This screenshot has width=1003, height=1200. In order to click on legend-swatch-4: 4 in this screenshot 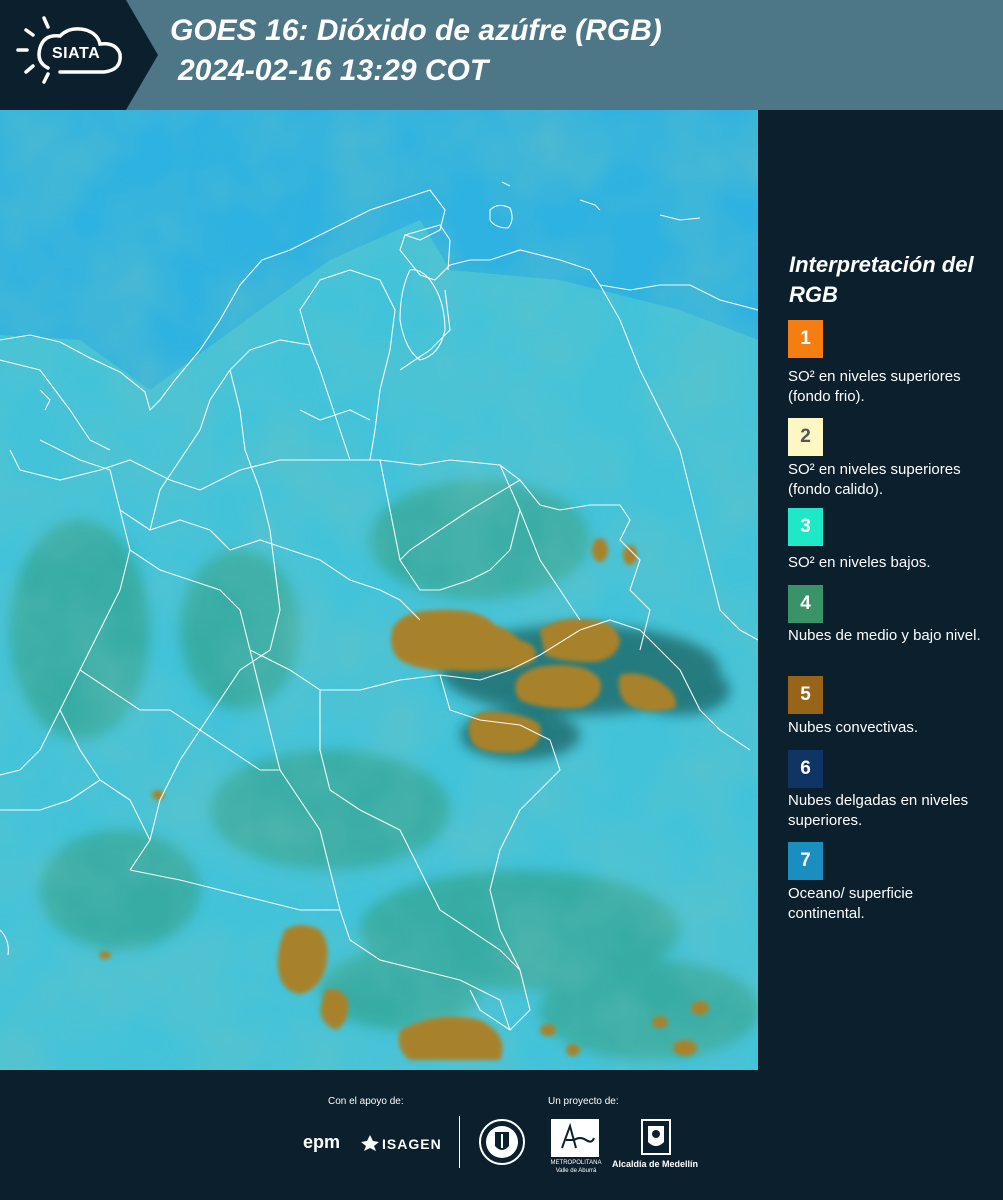, I will do `click(805, 604)`.